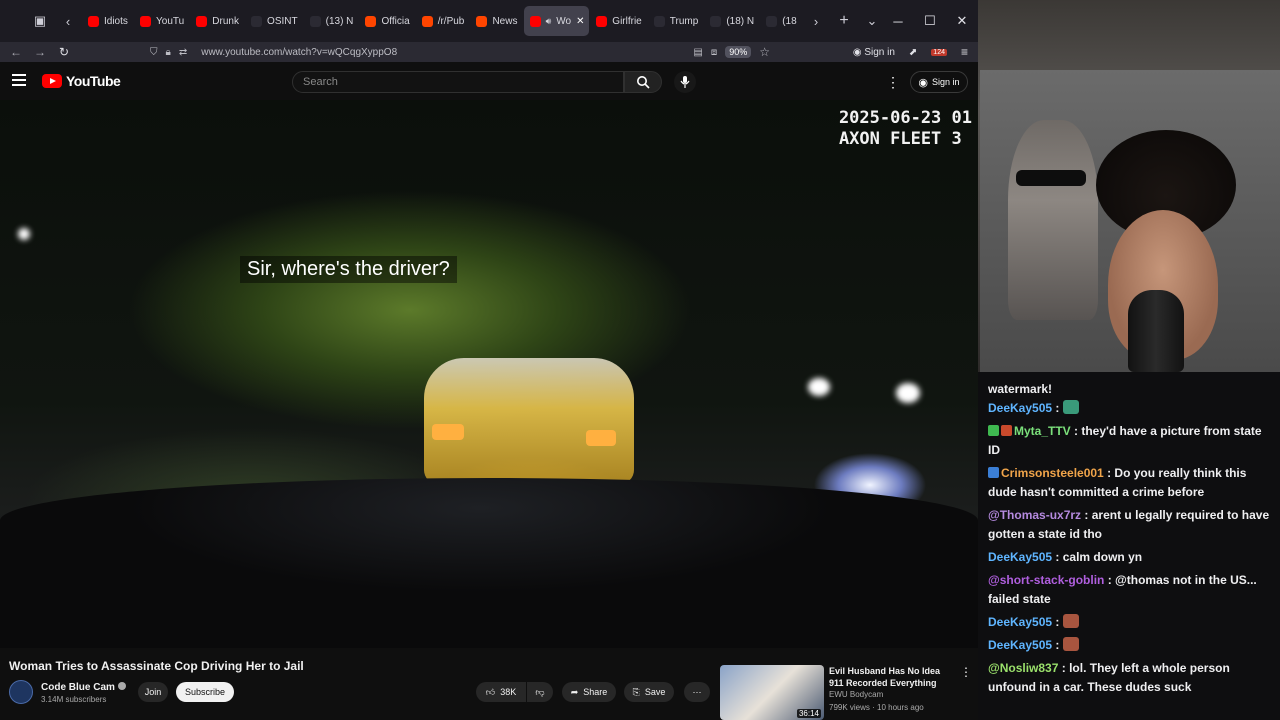  What do you see at coordinates (153, 692) in the screenshot?
I see `join-button: Join` at bounding box center [153, 692].